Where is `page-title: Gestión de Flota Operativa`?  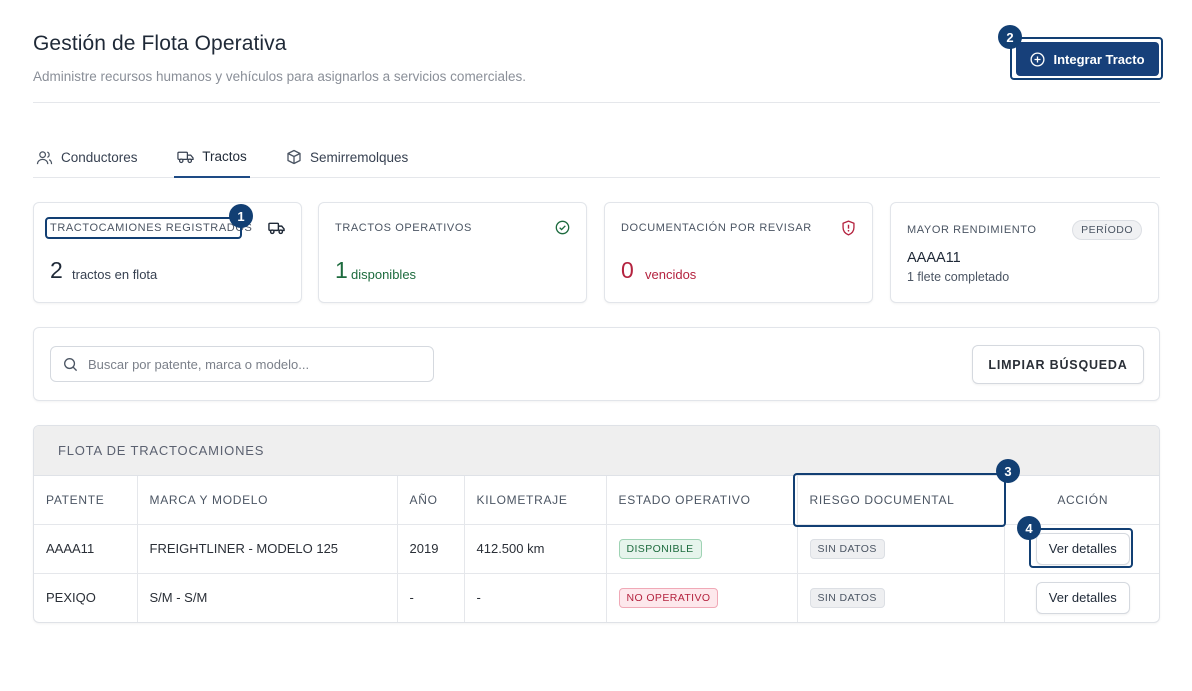
page-title: Gestión de Flota Operativa is located at coordinates (160, 43).